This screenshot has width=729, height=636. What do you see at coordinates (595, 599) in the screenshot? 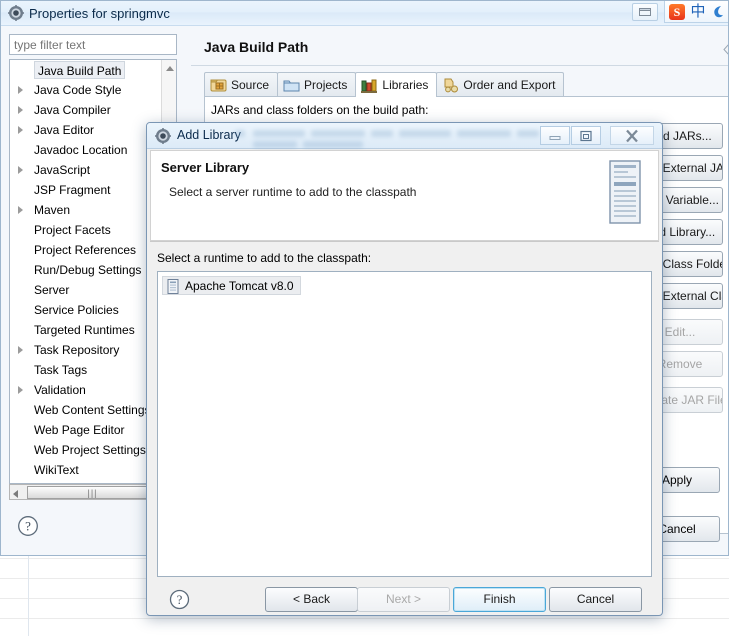
I see `cancel-button: Cancel` at bounding box center [595, 599].